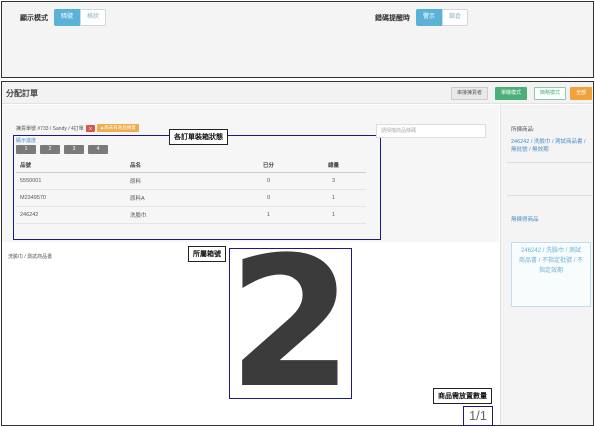  Describe the element at coordinates (181, 198) in the screenshot. I see `cell-item-name: 原料A` at that location.